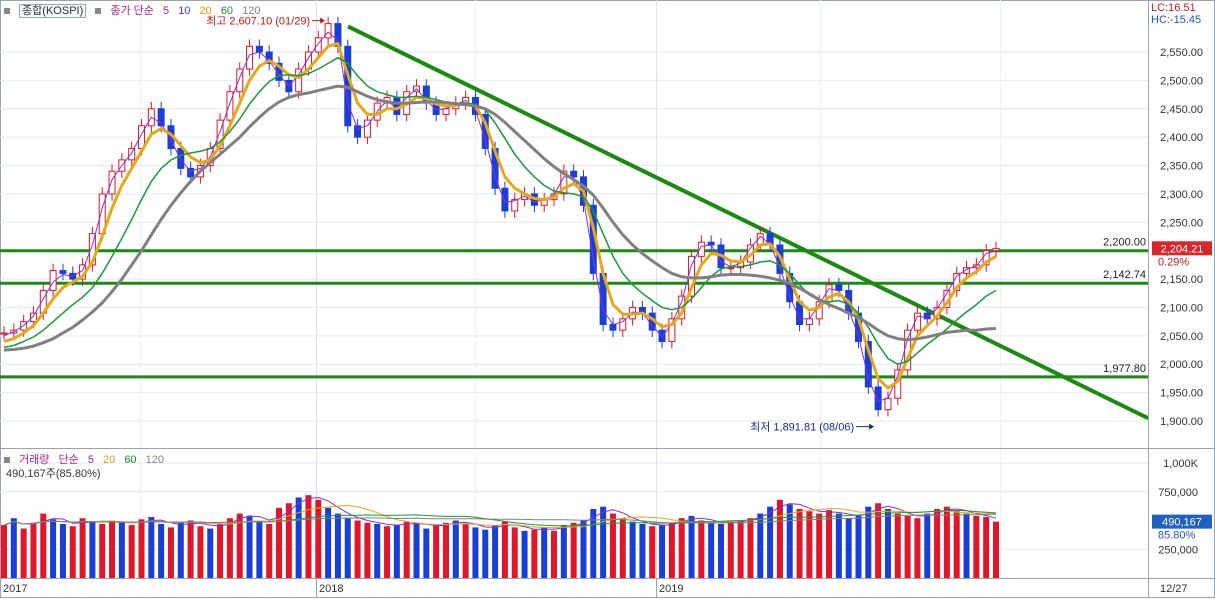 Image resolution: width=1215 pixels, height=601 pixels. Describe the element at coordinates (1182, 523) in the screenshot. I see `volume-current-text: 490,167` at that location.